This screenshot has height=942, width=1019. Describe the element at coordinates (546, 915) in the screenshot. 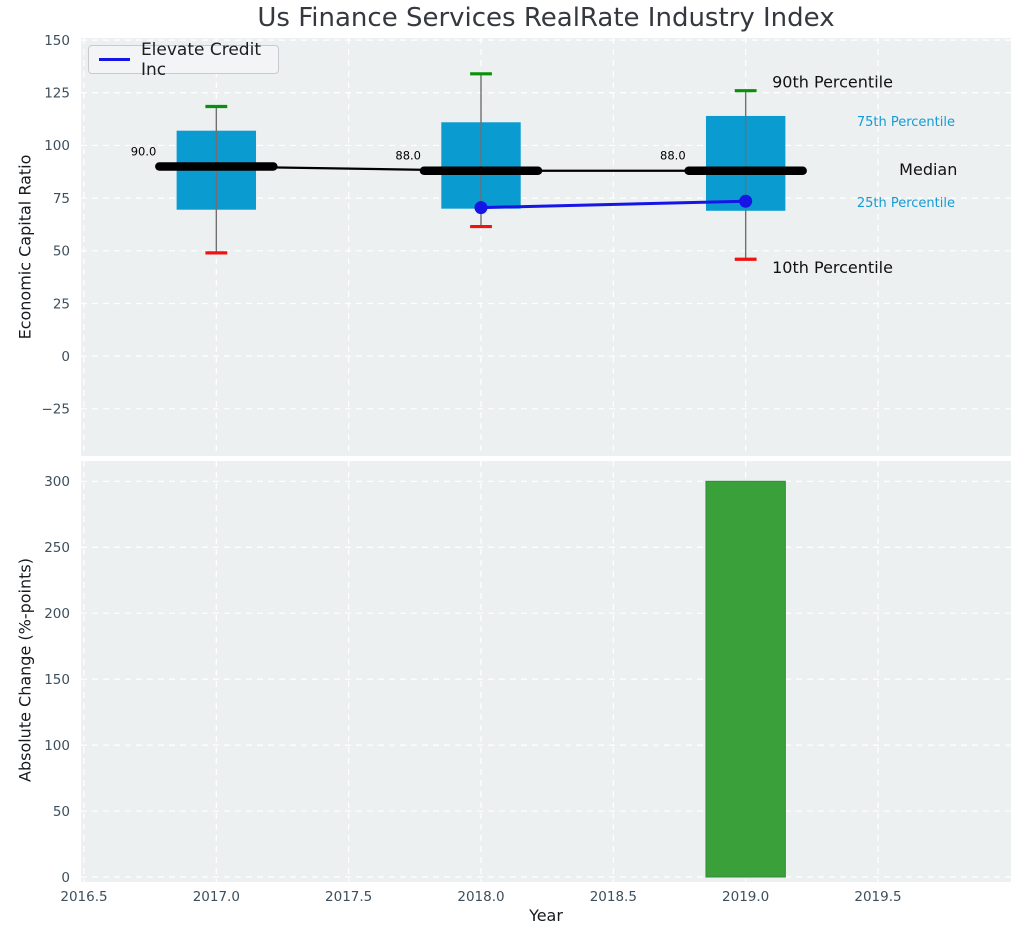

I see `x-axis-label: Year` at that location.